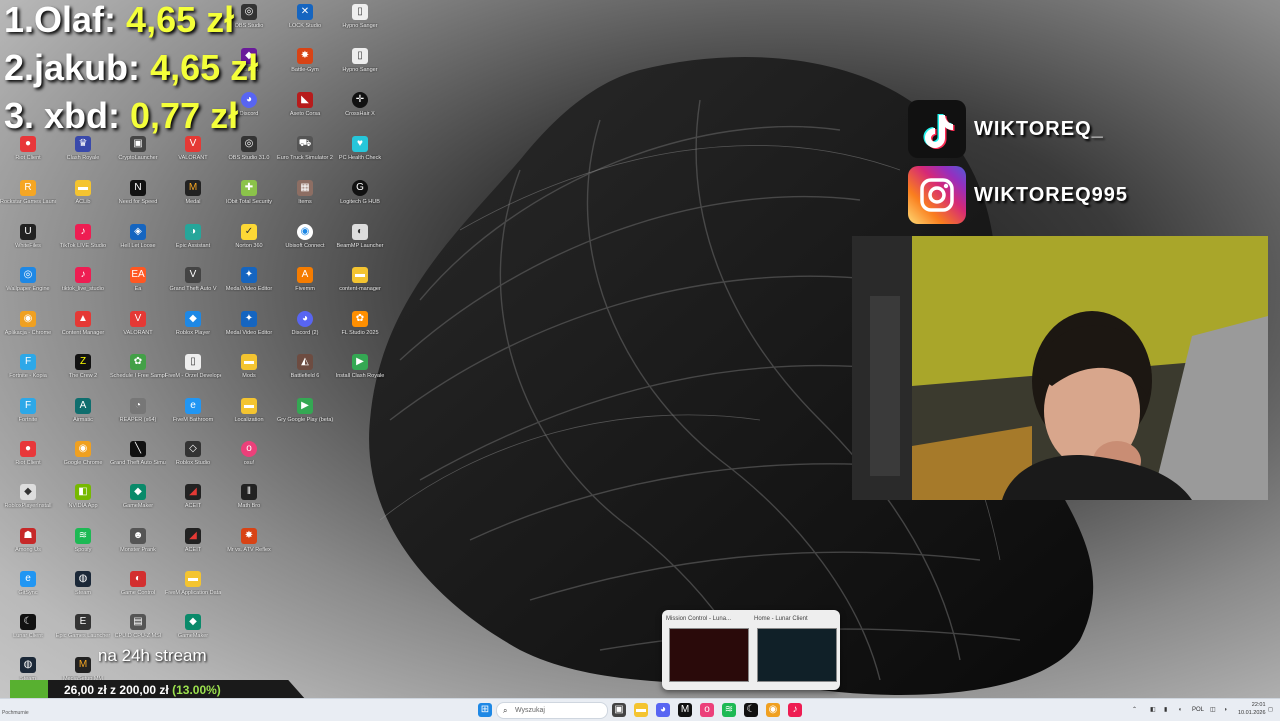  What do you see at coordinates (305, 148) in the screenshot?
I see `desktop-icon: ⛟ Euro Truck Simulator 2` at bounding box center [305, 148].